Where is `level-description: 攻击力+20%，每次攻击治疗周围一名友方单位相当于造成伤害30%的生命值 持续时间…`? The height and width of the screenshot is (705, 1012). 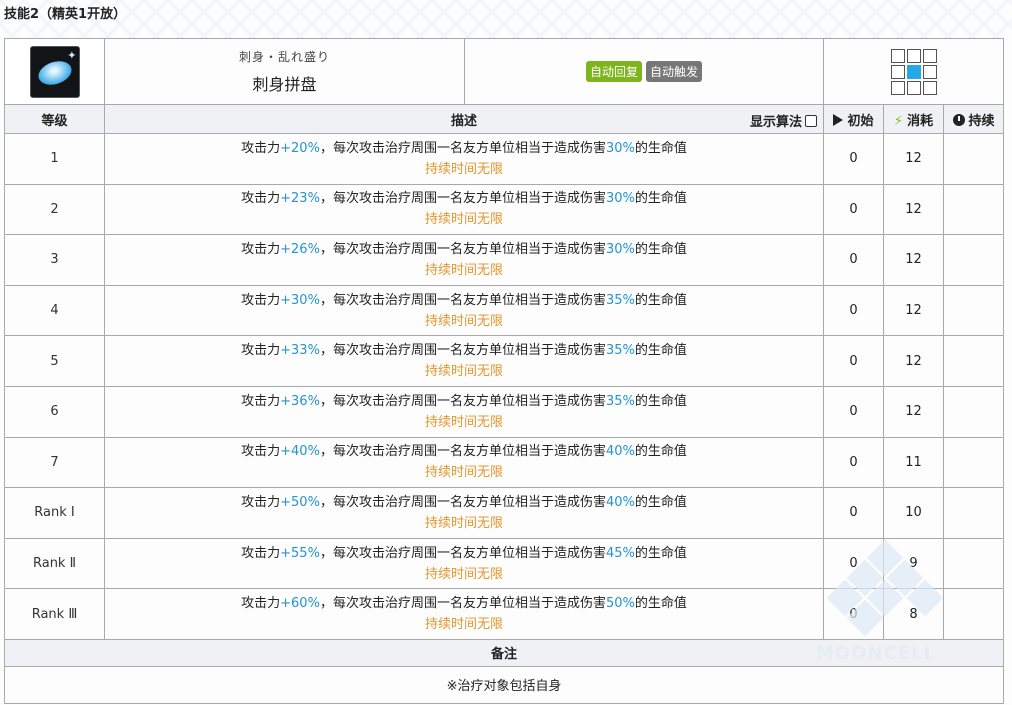 level-description: 攻击力+20%，每次攻击治疗周围一名友方单位相当于造成伤害30%的生命值 持续时间… is located at coordinates (464, 159).